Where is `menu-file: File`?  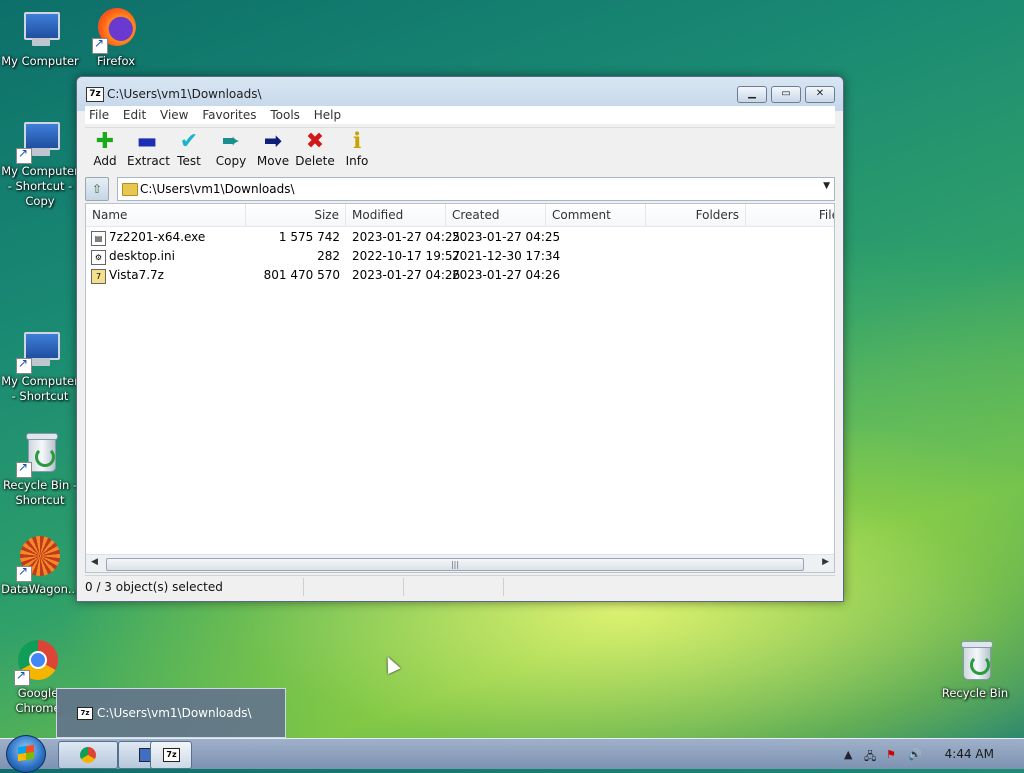 menu-file: File is located at coordinates (99, 115).